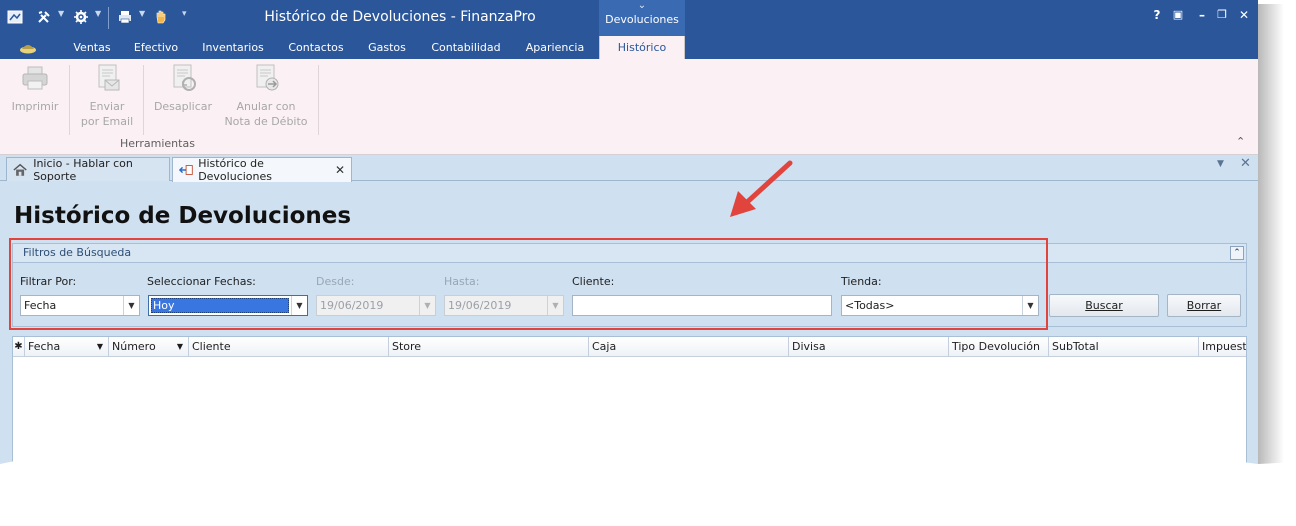 The image size is (1296, 526). What do you see at coordinates (340, 170) in the screenshot?
I see `close-tab-icon: ✕` at bounding box center [340, 170].